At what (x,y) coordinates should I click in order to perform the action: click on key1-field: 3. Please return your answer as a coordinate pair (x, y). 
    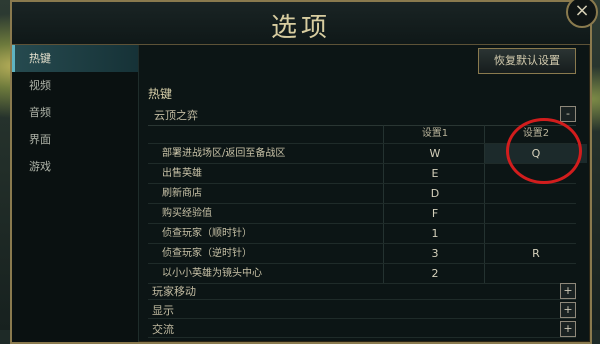
    Looking at the image, I should click on (434, 253).